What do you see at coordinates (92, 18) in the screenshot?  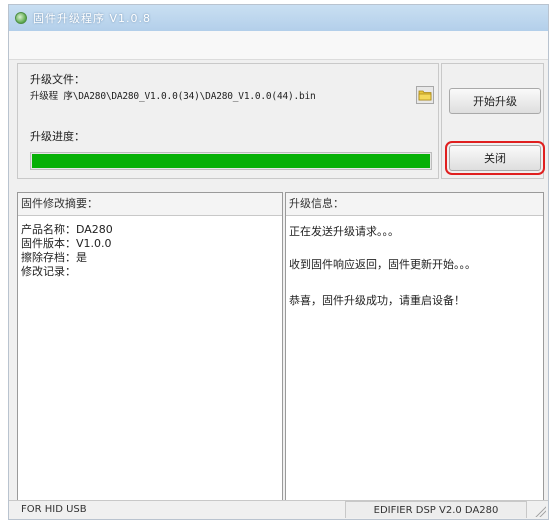 I see `window-title: 固件升级程序 V1.0.8` at bounding box center [92, 18].